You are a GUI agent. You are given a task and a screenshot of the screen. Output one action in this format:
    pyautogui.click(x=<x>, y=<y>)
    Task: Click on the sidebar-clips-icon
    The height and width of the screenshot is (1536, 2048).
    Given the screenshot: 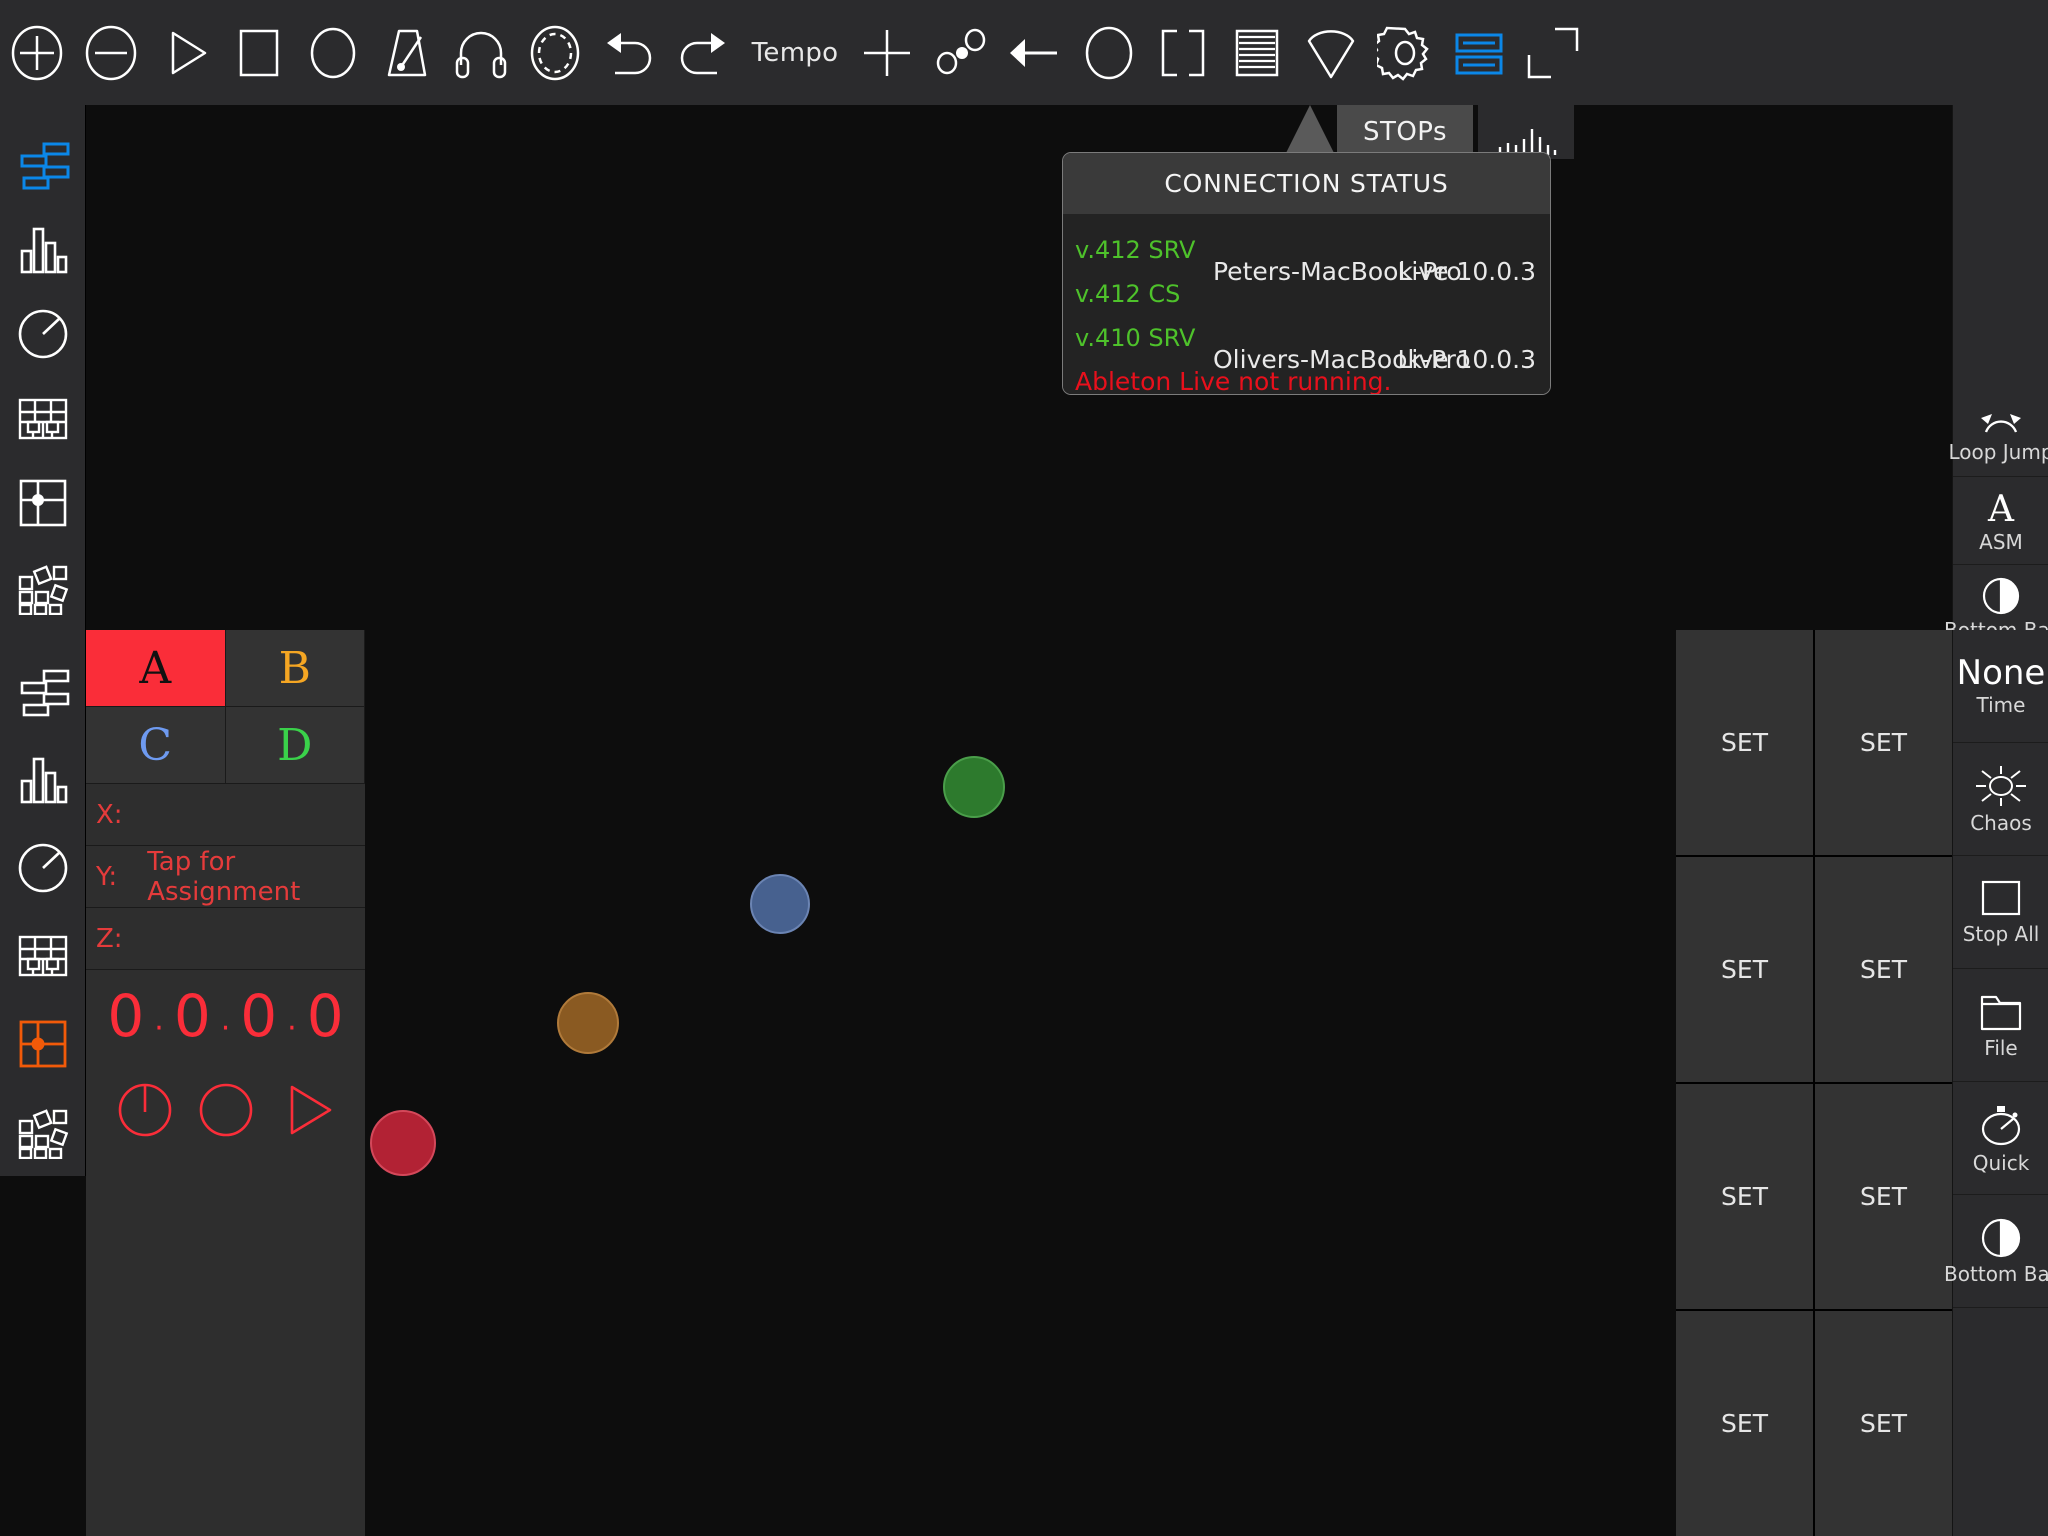 What is the action you would take?
    pyautogui.click(x=43, y=165)
    